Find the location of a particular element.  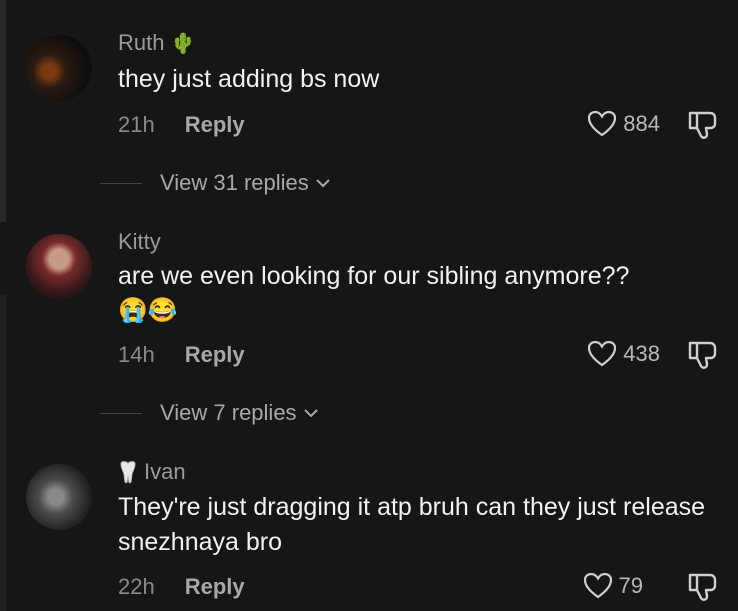

comment-username: Kitty is located at coordinates (139, 242).